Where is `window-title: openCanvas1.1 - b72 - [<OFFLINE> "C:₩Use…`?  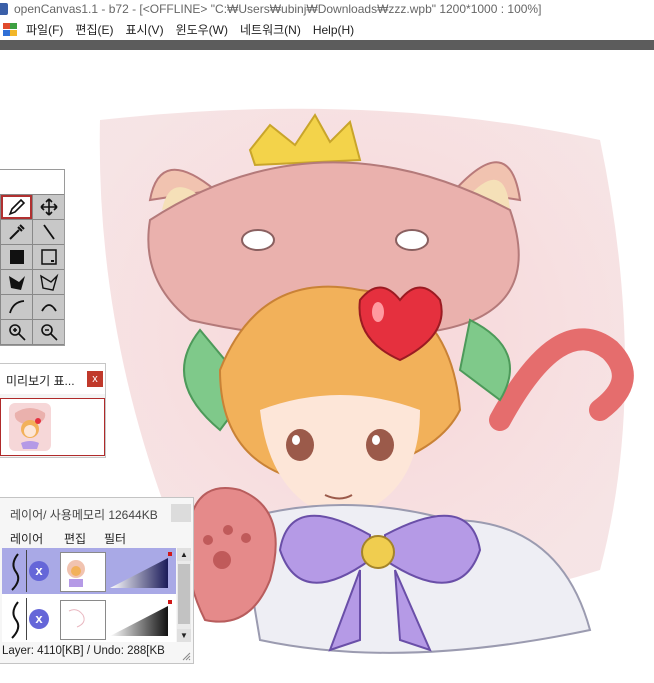 window-title: openCanvas1.1 - b72 - [<OFFLINE> "C:₩Use… is located at coordinates (278, 9).